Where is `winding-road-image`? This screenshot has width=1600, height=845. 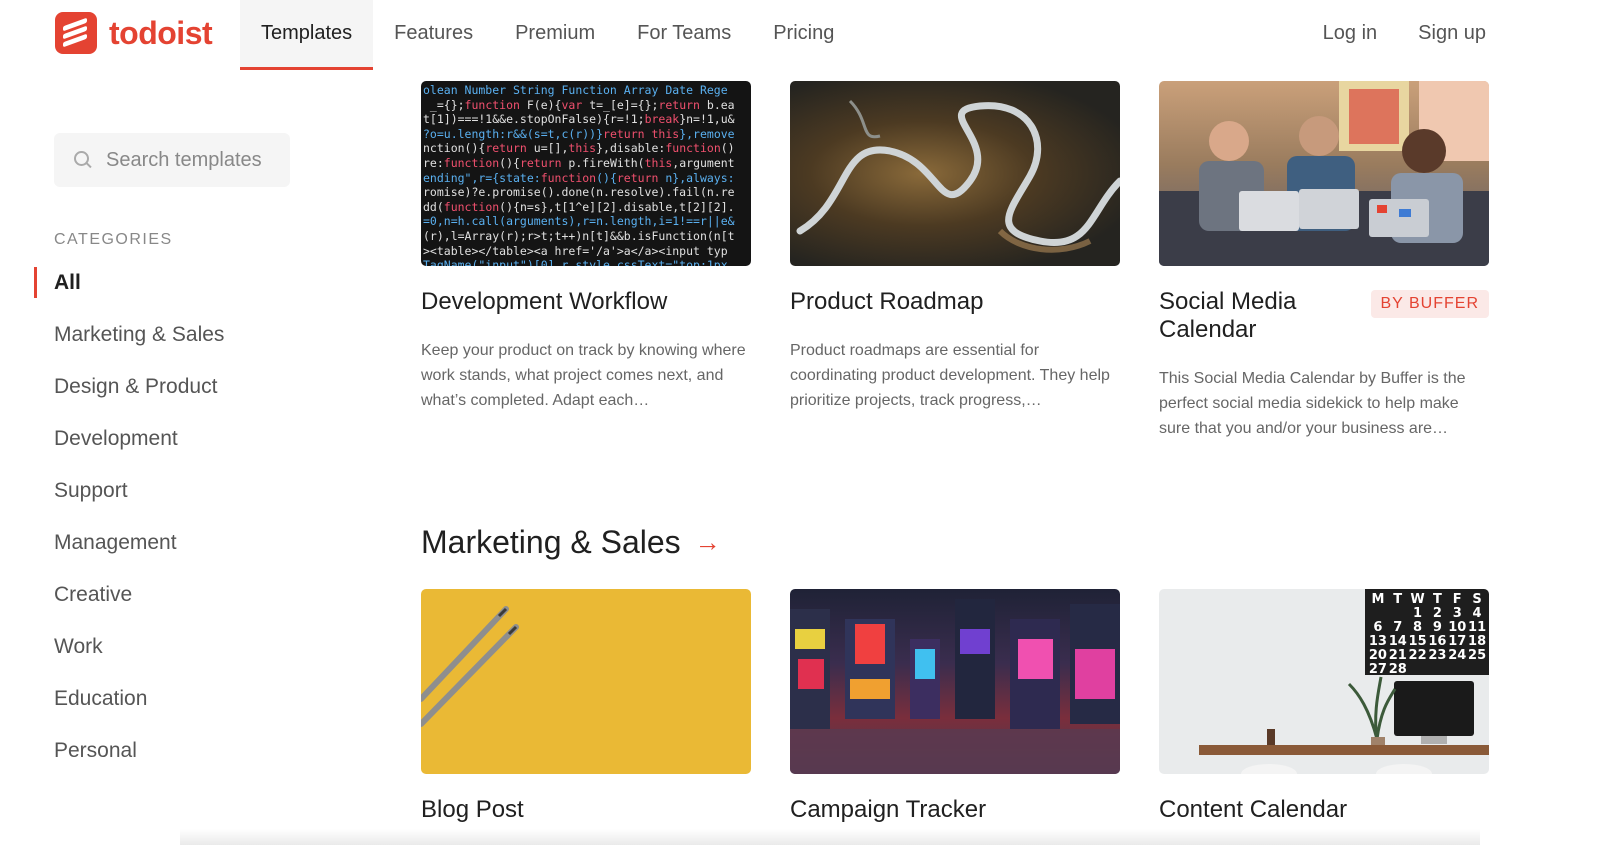
winding-road-image is located at coordinates (955, 173).